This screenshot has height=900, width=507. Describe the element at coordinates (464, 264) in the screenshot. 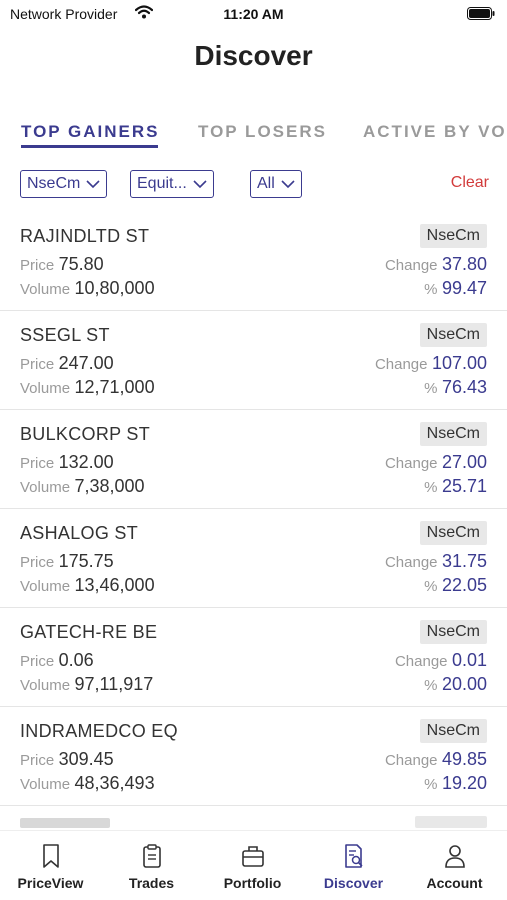

I see `change-value: 37.80` at that location.